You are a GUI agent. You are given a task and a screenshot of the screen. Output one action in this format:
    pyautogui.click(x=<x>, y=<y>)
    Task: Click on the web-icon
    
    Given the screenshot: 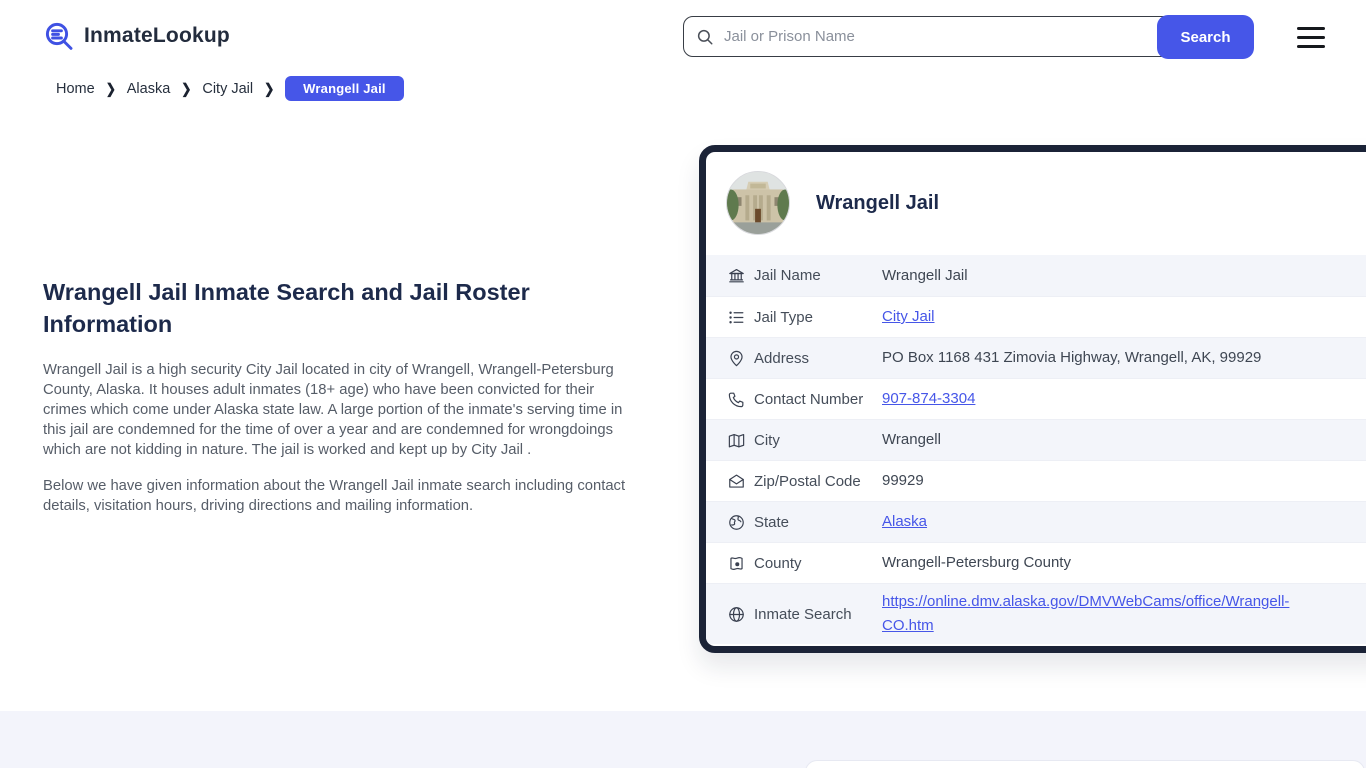 What is the action you would take?
    pyautogui.click(x=736, y=614)
    